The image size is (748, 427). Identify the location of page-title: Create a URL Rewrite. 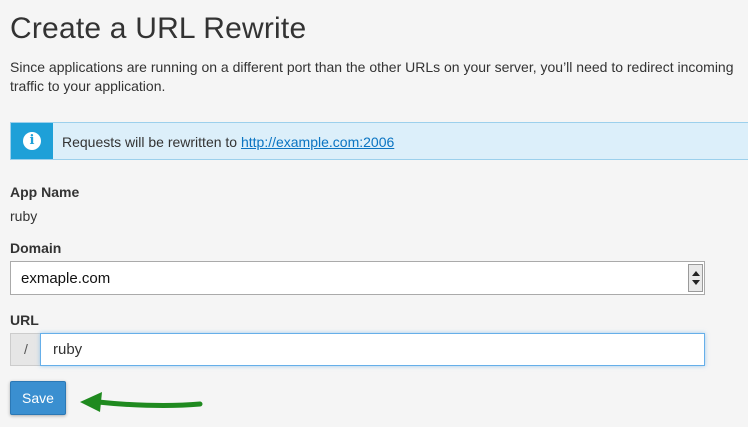
(158, 28).